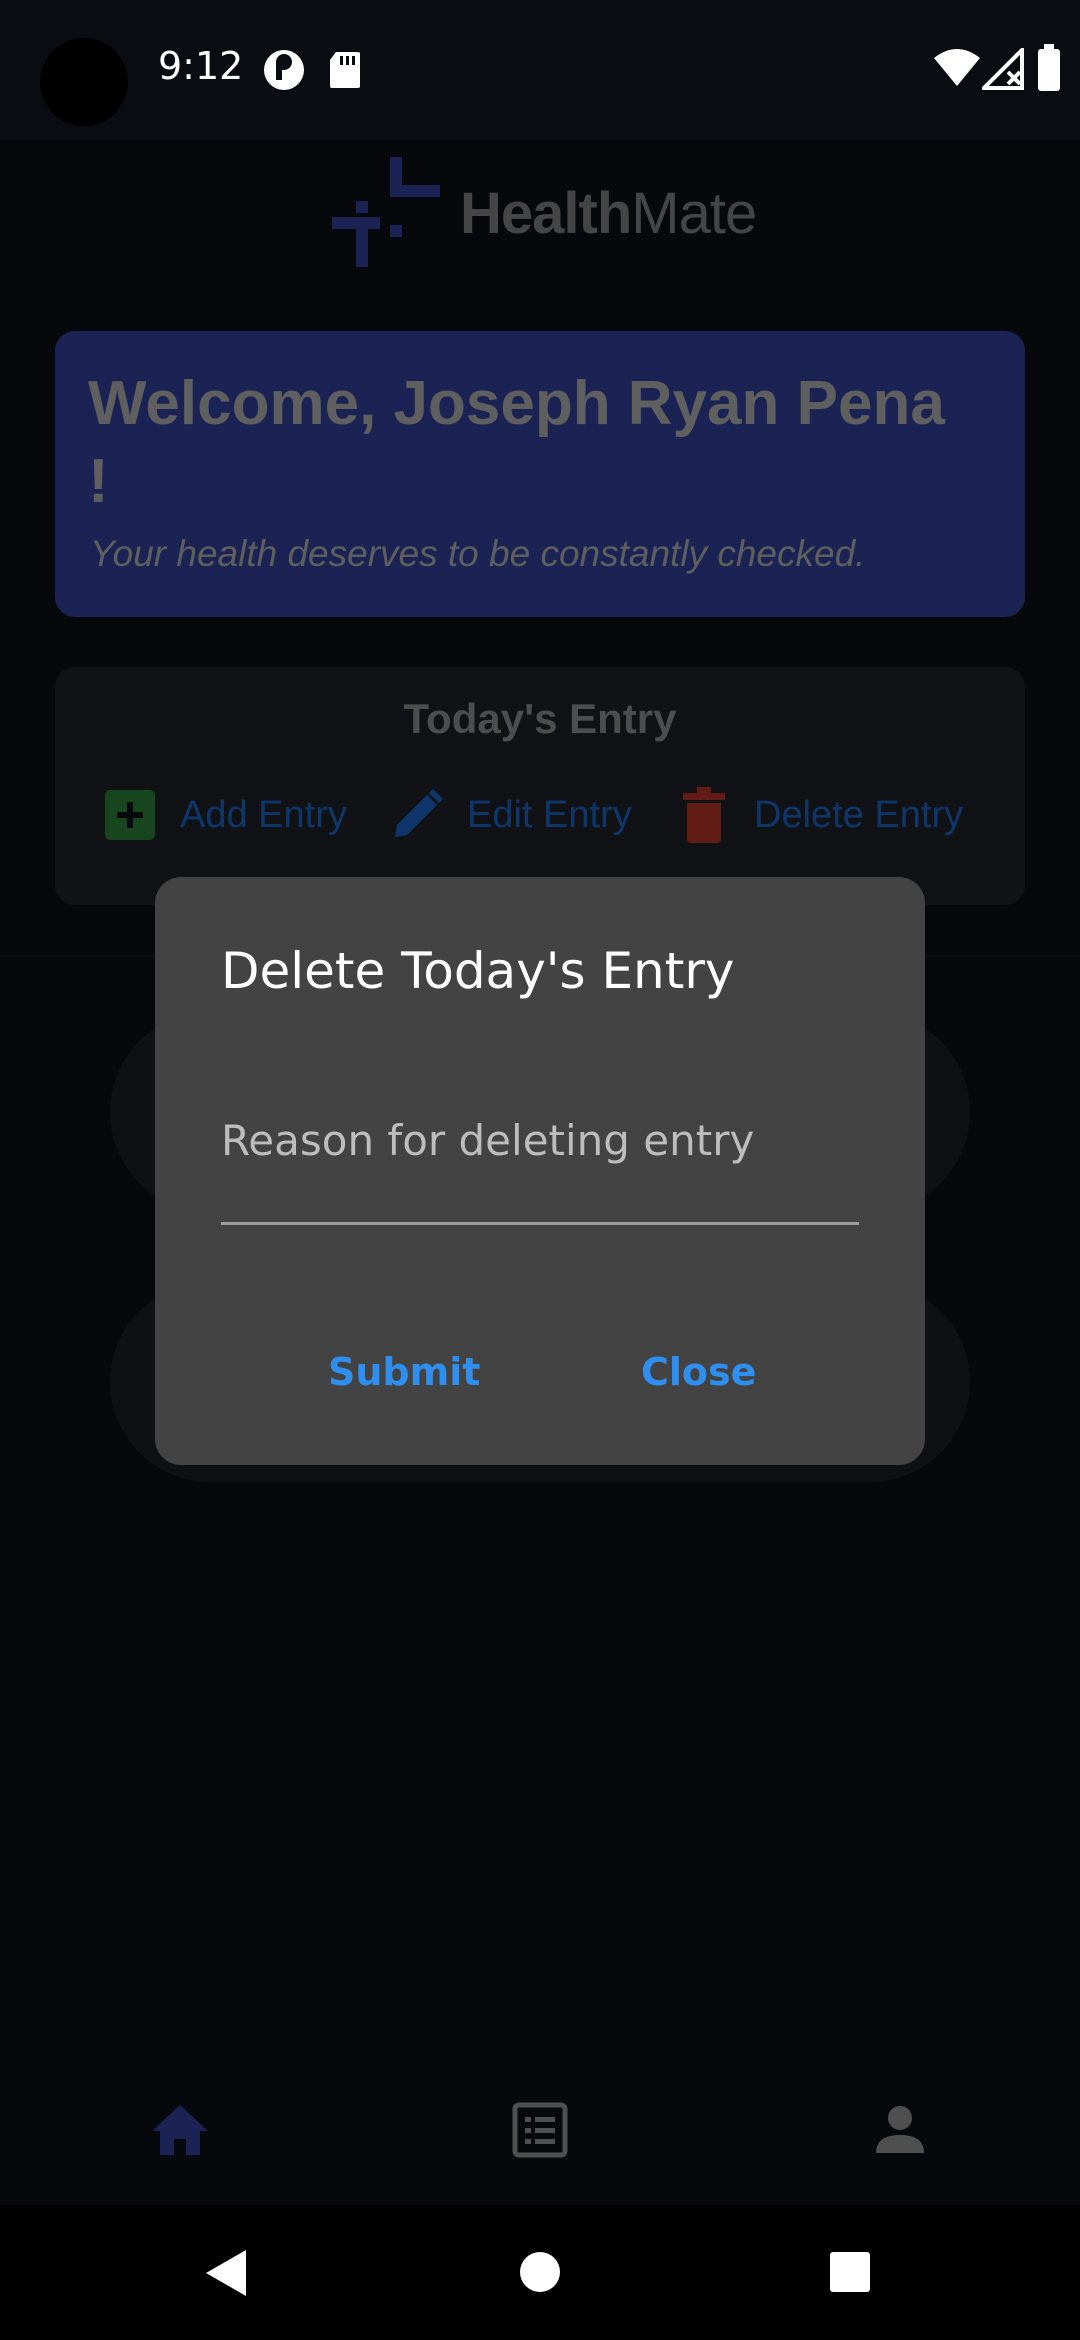 The width and height of the screenshot is (1080, 2340). What do you see at coordinates (284, 70) in the screenshot?
I see `pocket-casts-icon` at bounding box center [284, 70].